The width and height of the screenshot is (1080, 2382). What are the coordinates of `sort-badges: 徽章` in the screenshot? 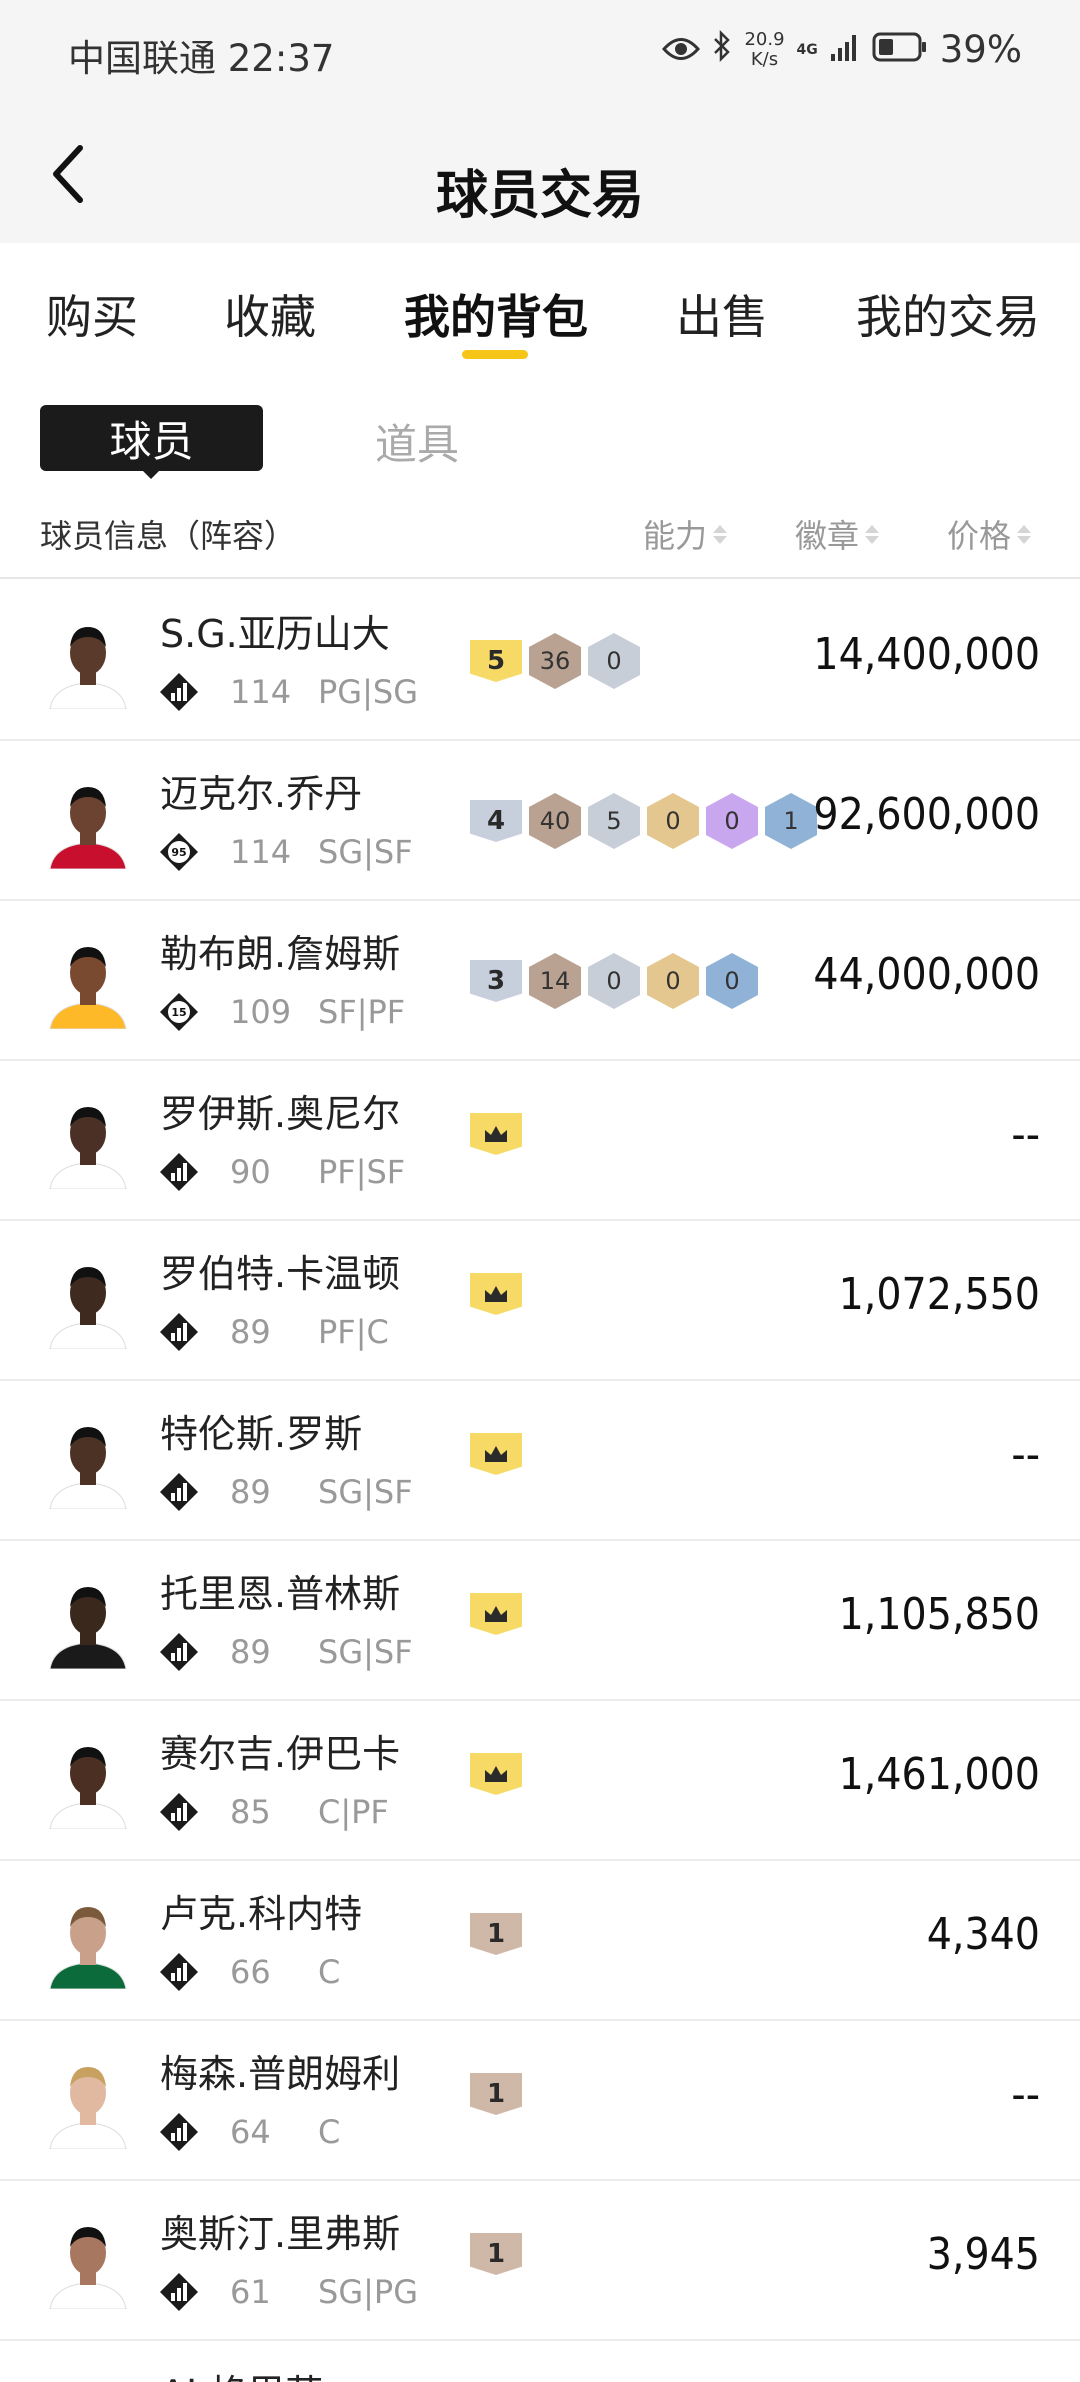 It's located at (837, 534).